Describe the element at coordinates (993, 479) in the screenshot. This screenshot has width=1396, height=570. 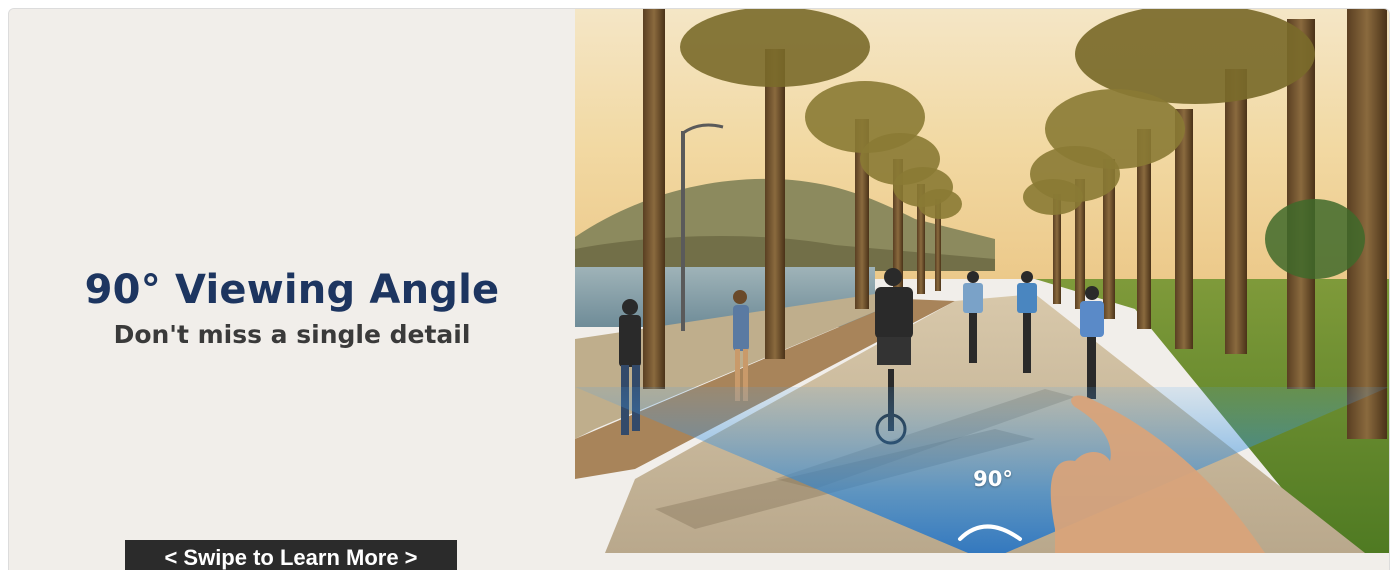
I see `angle-value-label: 90°` at that location.